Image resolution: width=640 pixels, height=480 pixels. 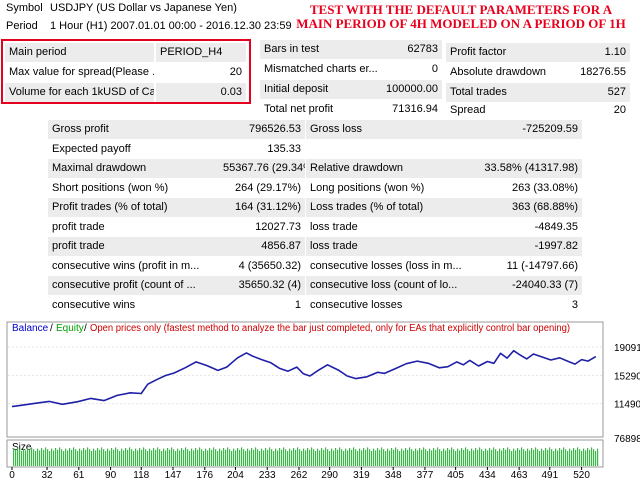 I want to click on x-tick-label: 434, so click(x=487, y=475).